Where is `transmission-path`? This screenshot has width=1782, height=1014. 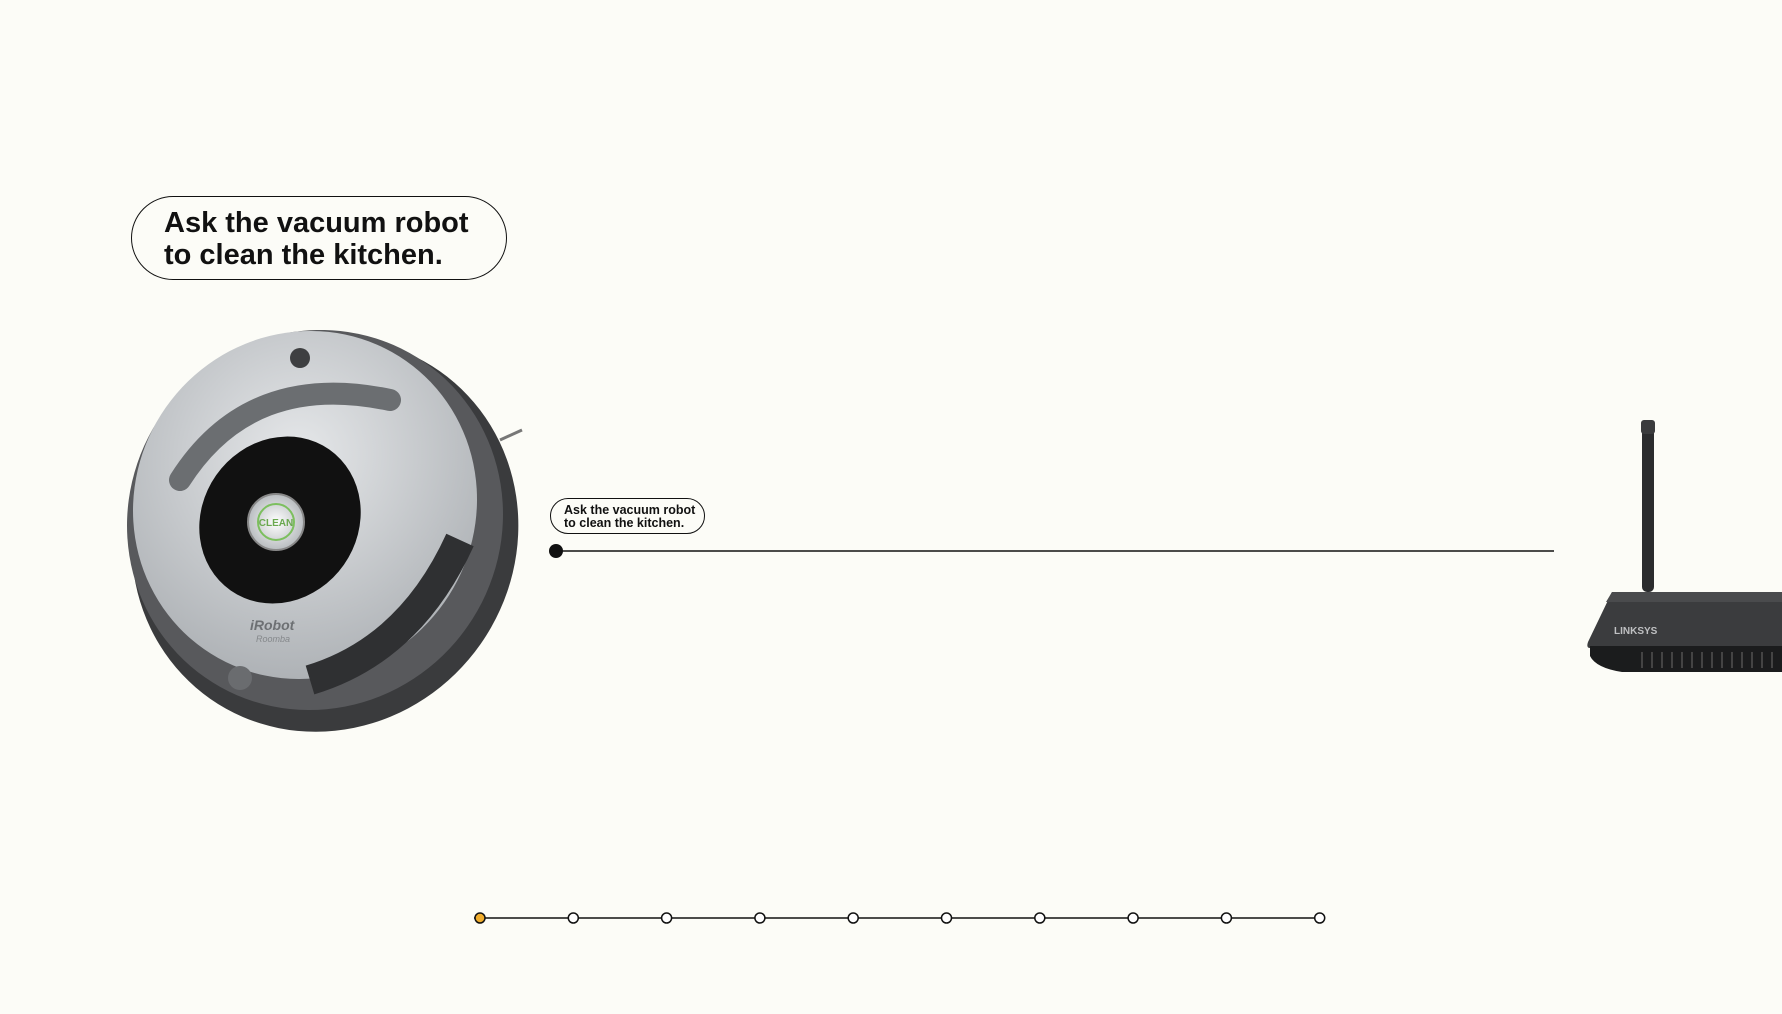 transmission-path is located at coordinates (1051, 551).